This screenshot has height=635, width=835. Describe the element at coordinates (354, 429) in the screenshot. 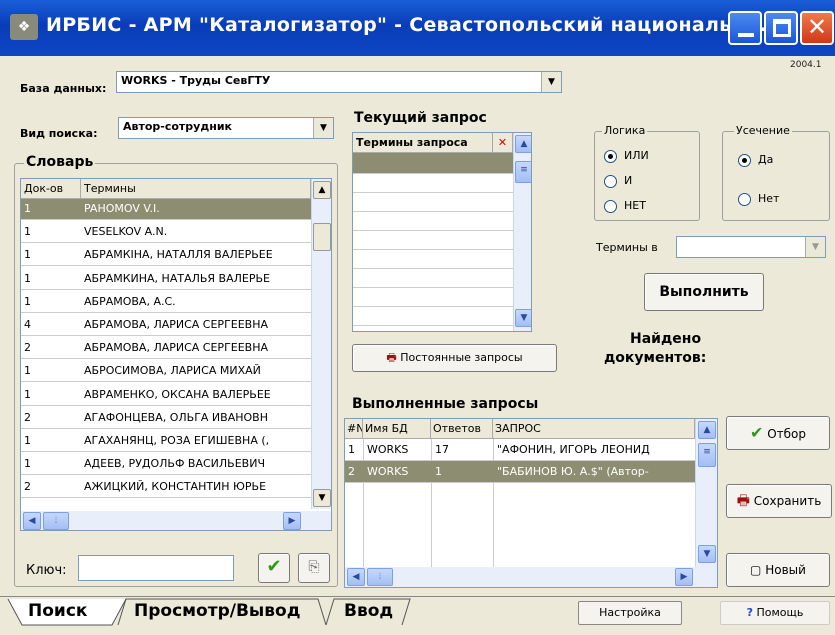

I see `column-header-n: #N` at that location.